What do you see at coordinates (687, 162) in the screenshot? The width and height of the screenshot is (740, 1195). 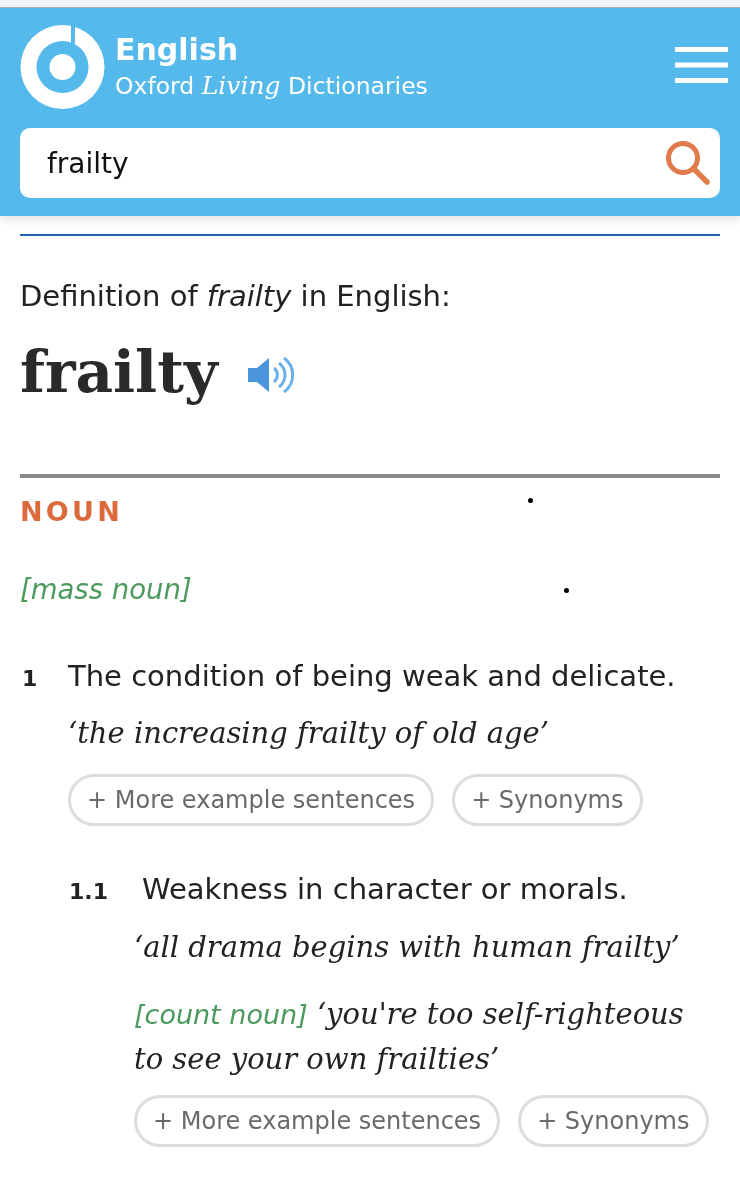 I see `search-icon` at bounding box center [687, 162].